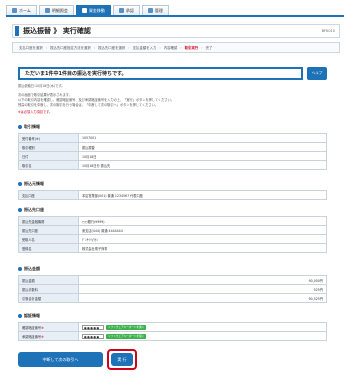 This screenshot has width=350, height=385. Describe the element at coordinates (32, 126) in the screenshot. I see `section-title: 取引情報` at that location.